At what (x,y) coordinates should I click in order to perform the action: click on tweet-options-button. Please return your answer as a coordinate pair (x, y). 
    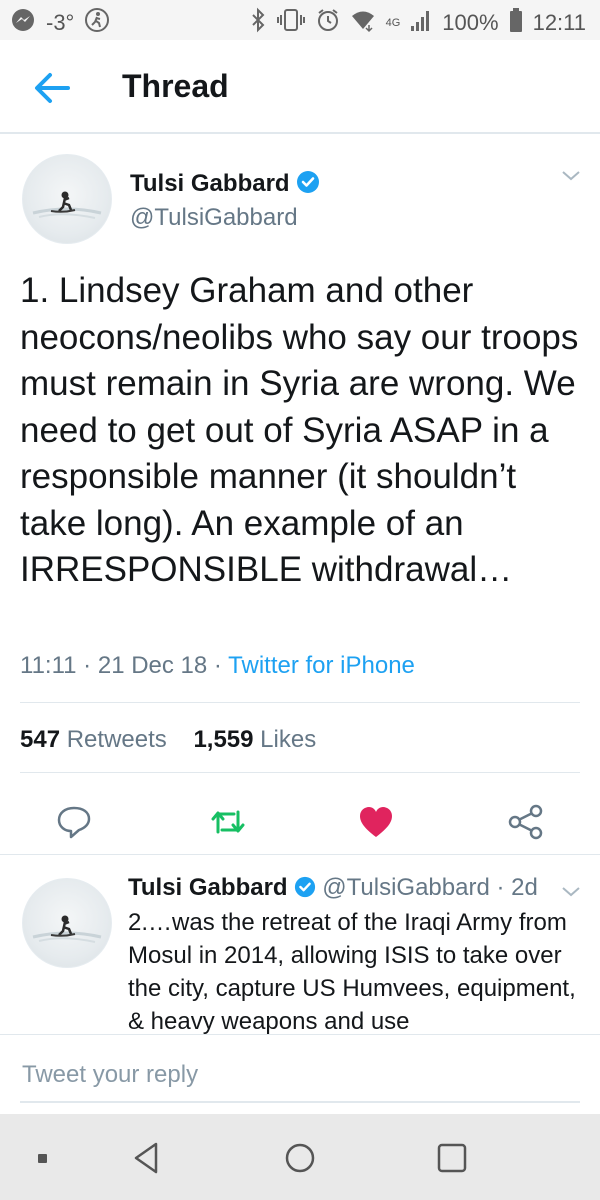
    Looking at the image, I should click on (571, 178).